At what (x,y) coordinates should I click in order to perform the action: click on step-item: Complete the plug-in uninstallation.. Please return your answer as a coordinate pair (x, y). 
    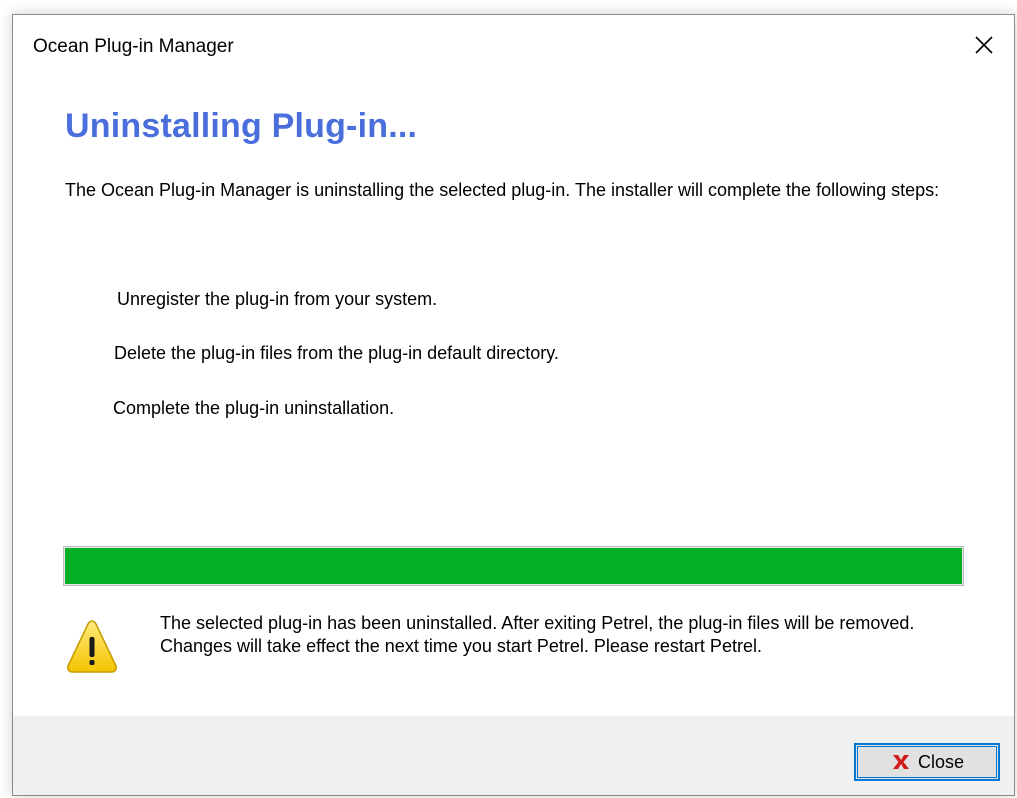
    Looking at the image, I should click on (254, 408).